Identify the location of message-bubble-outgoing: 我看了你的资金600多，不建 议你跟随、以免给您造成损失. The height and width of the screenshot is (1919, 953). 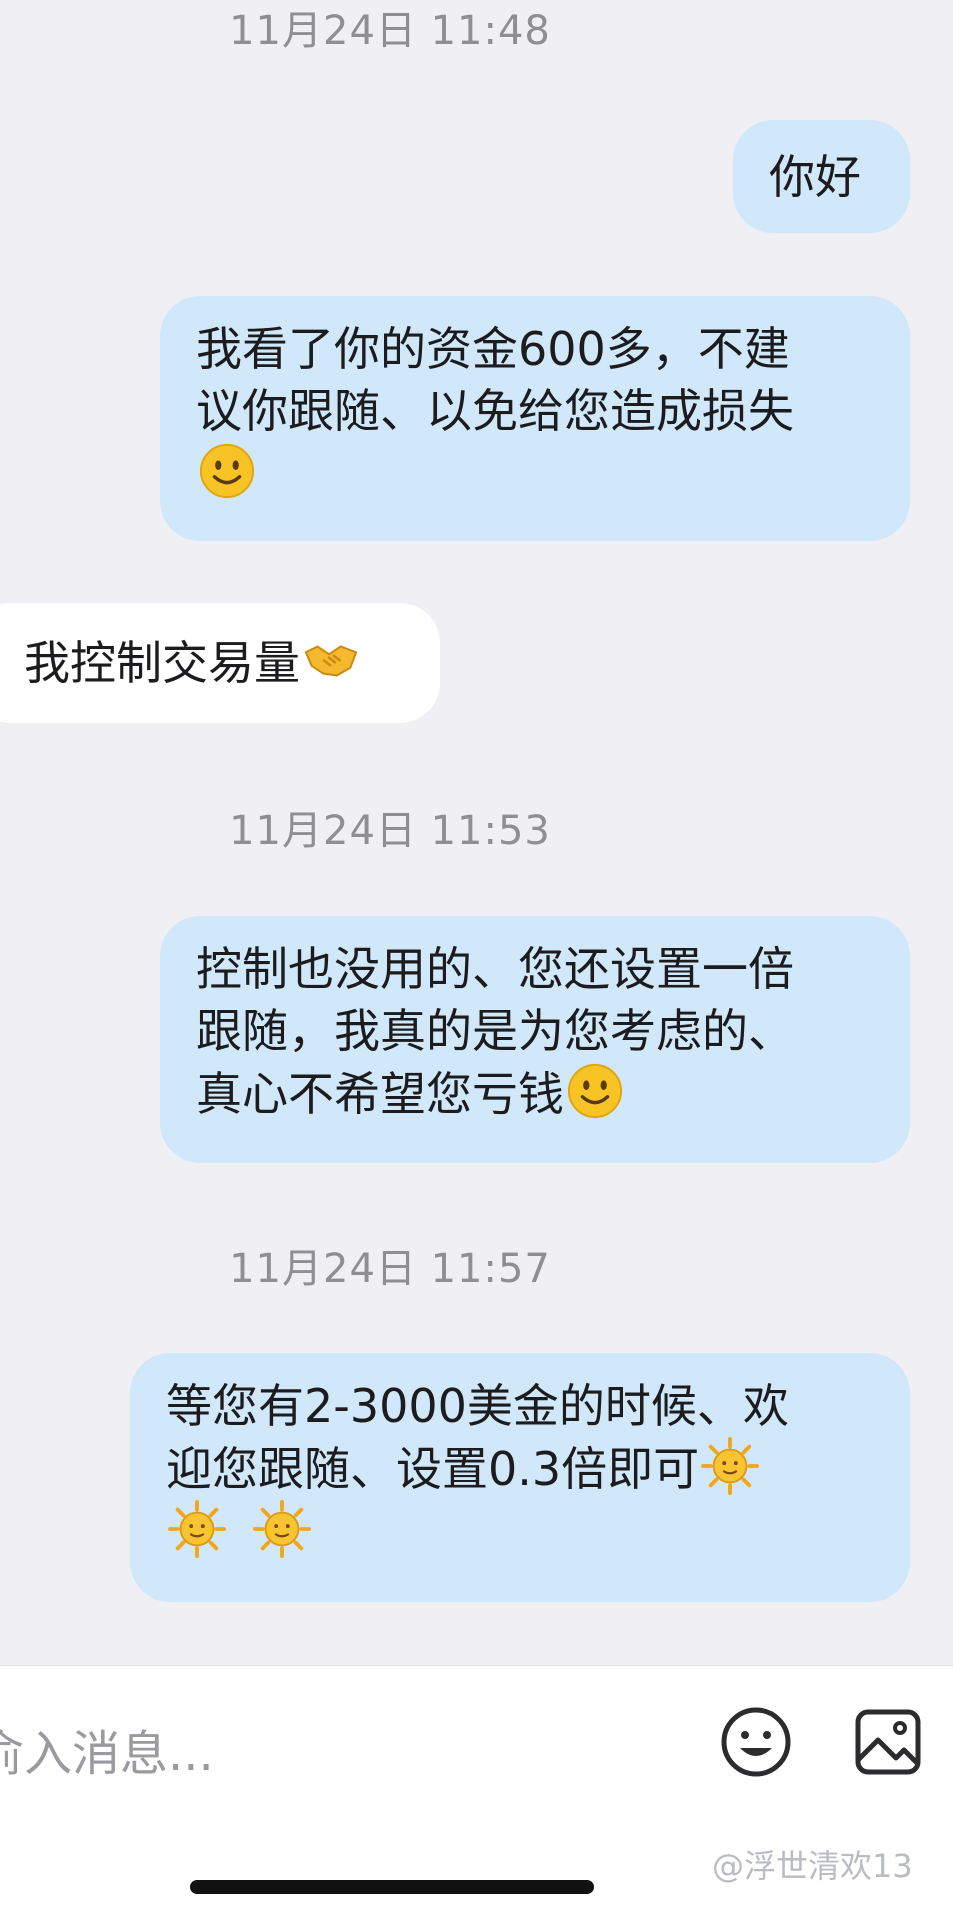
(535, 418).